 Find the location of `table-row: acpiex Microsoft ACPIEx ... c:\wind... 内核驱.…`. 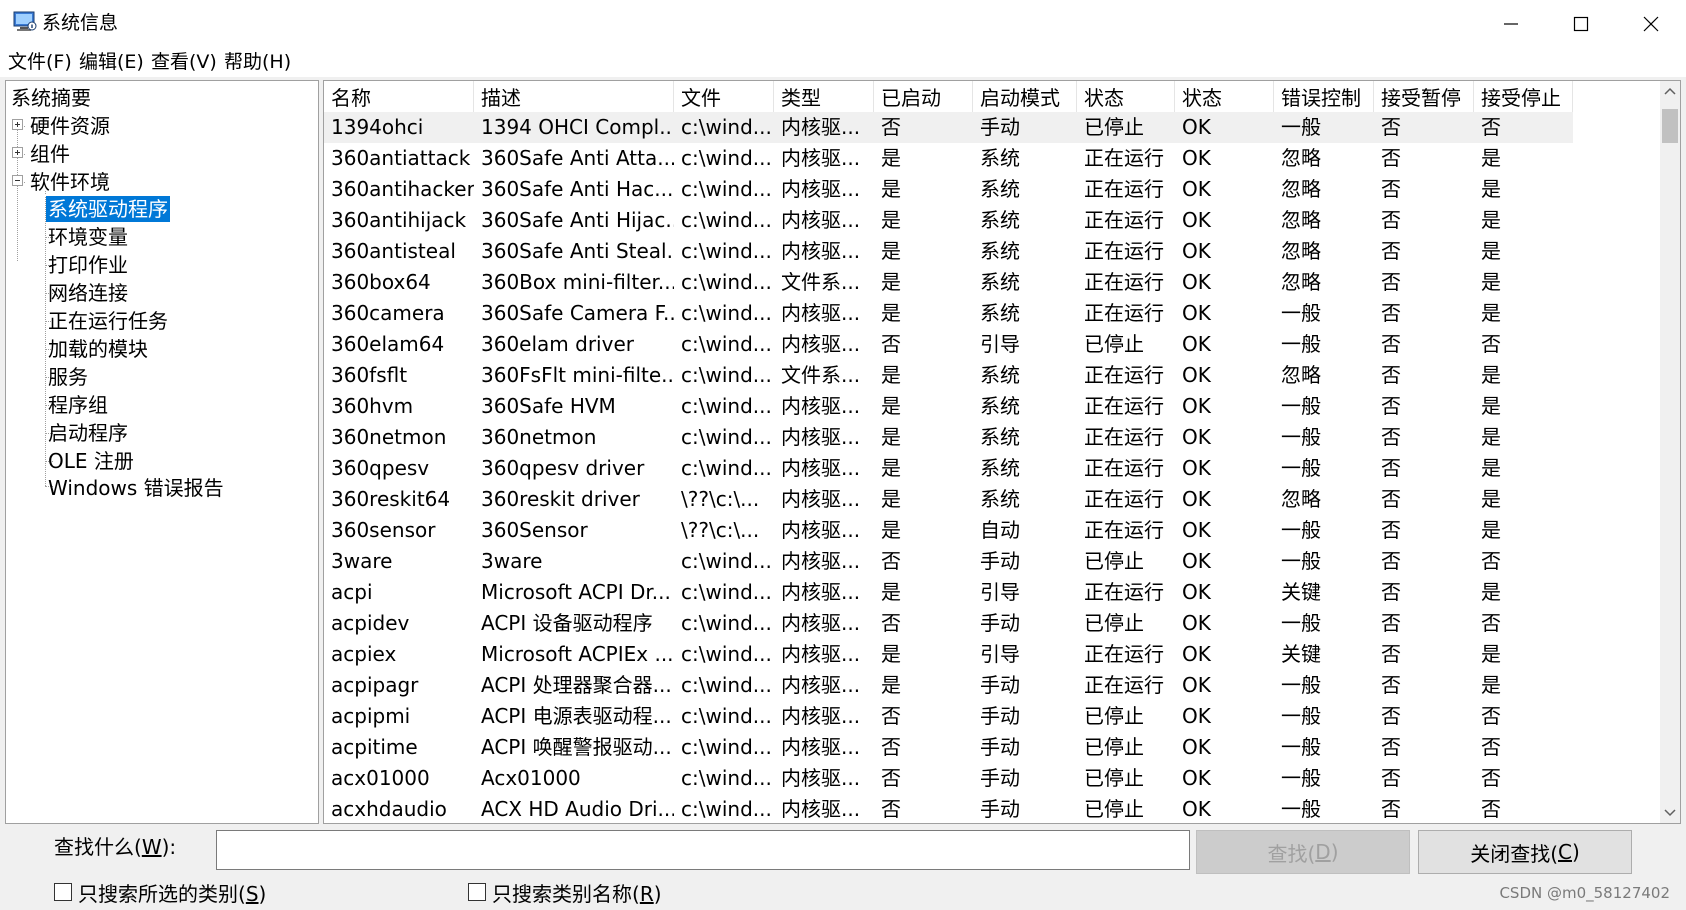

table-row: acpiex Microsoft ACPIEx ... c:\wind... 内核驱.… is located at coordinates (948, 654).